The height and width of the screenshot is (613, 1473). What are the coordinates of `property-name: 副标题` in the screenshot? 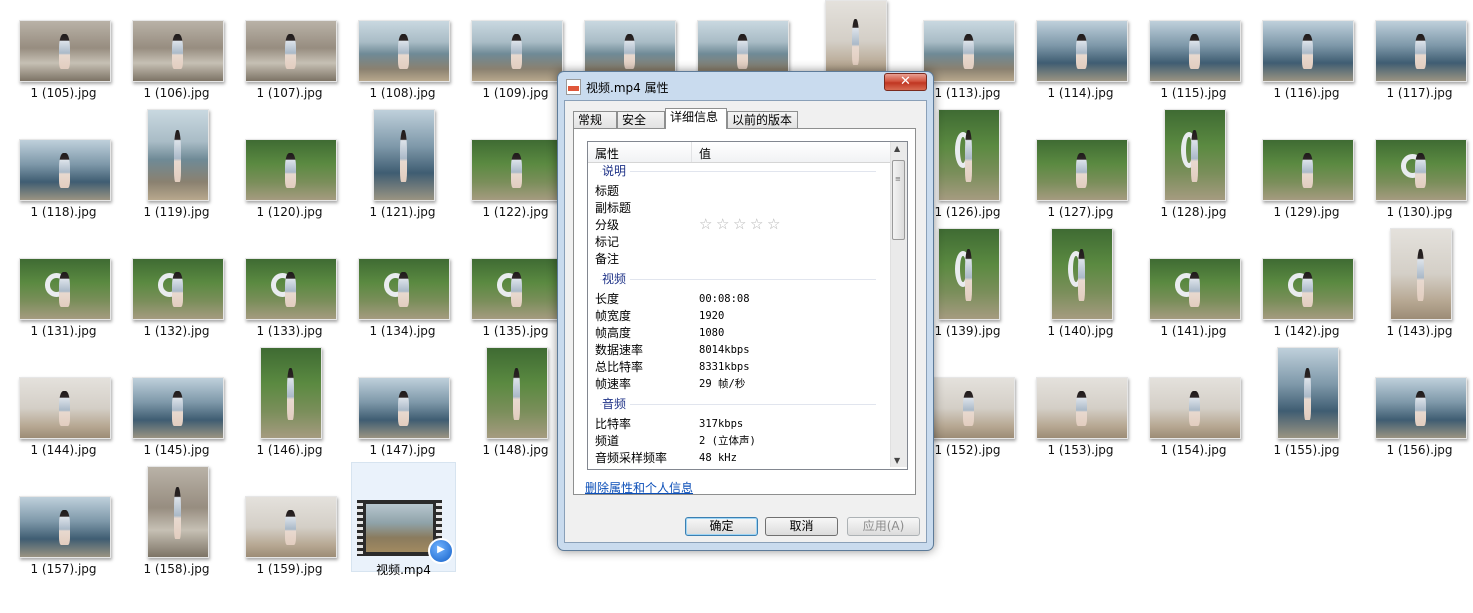 It's located at (613, 208).